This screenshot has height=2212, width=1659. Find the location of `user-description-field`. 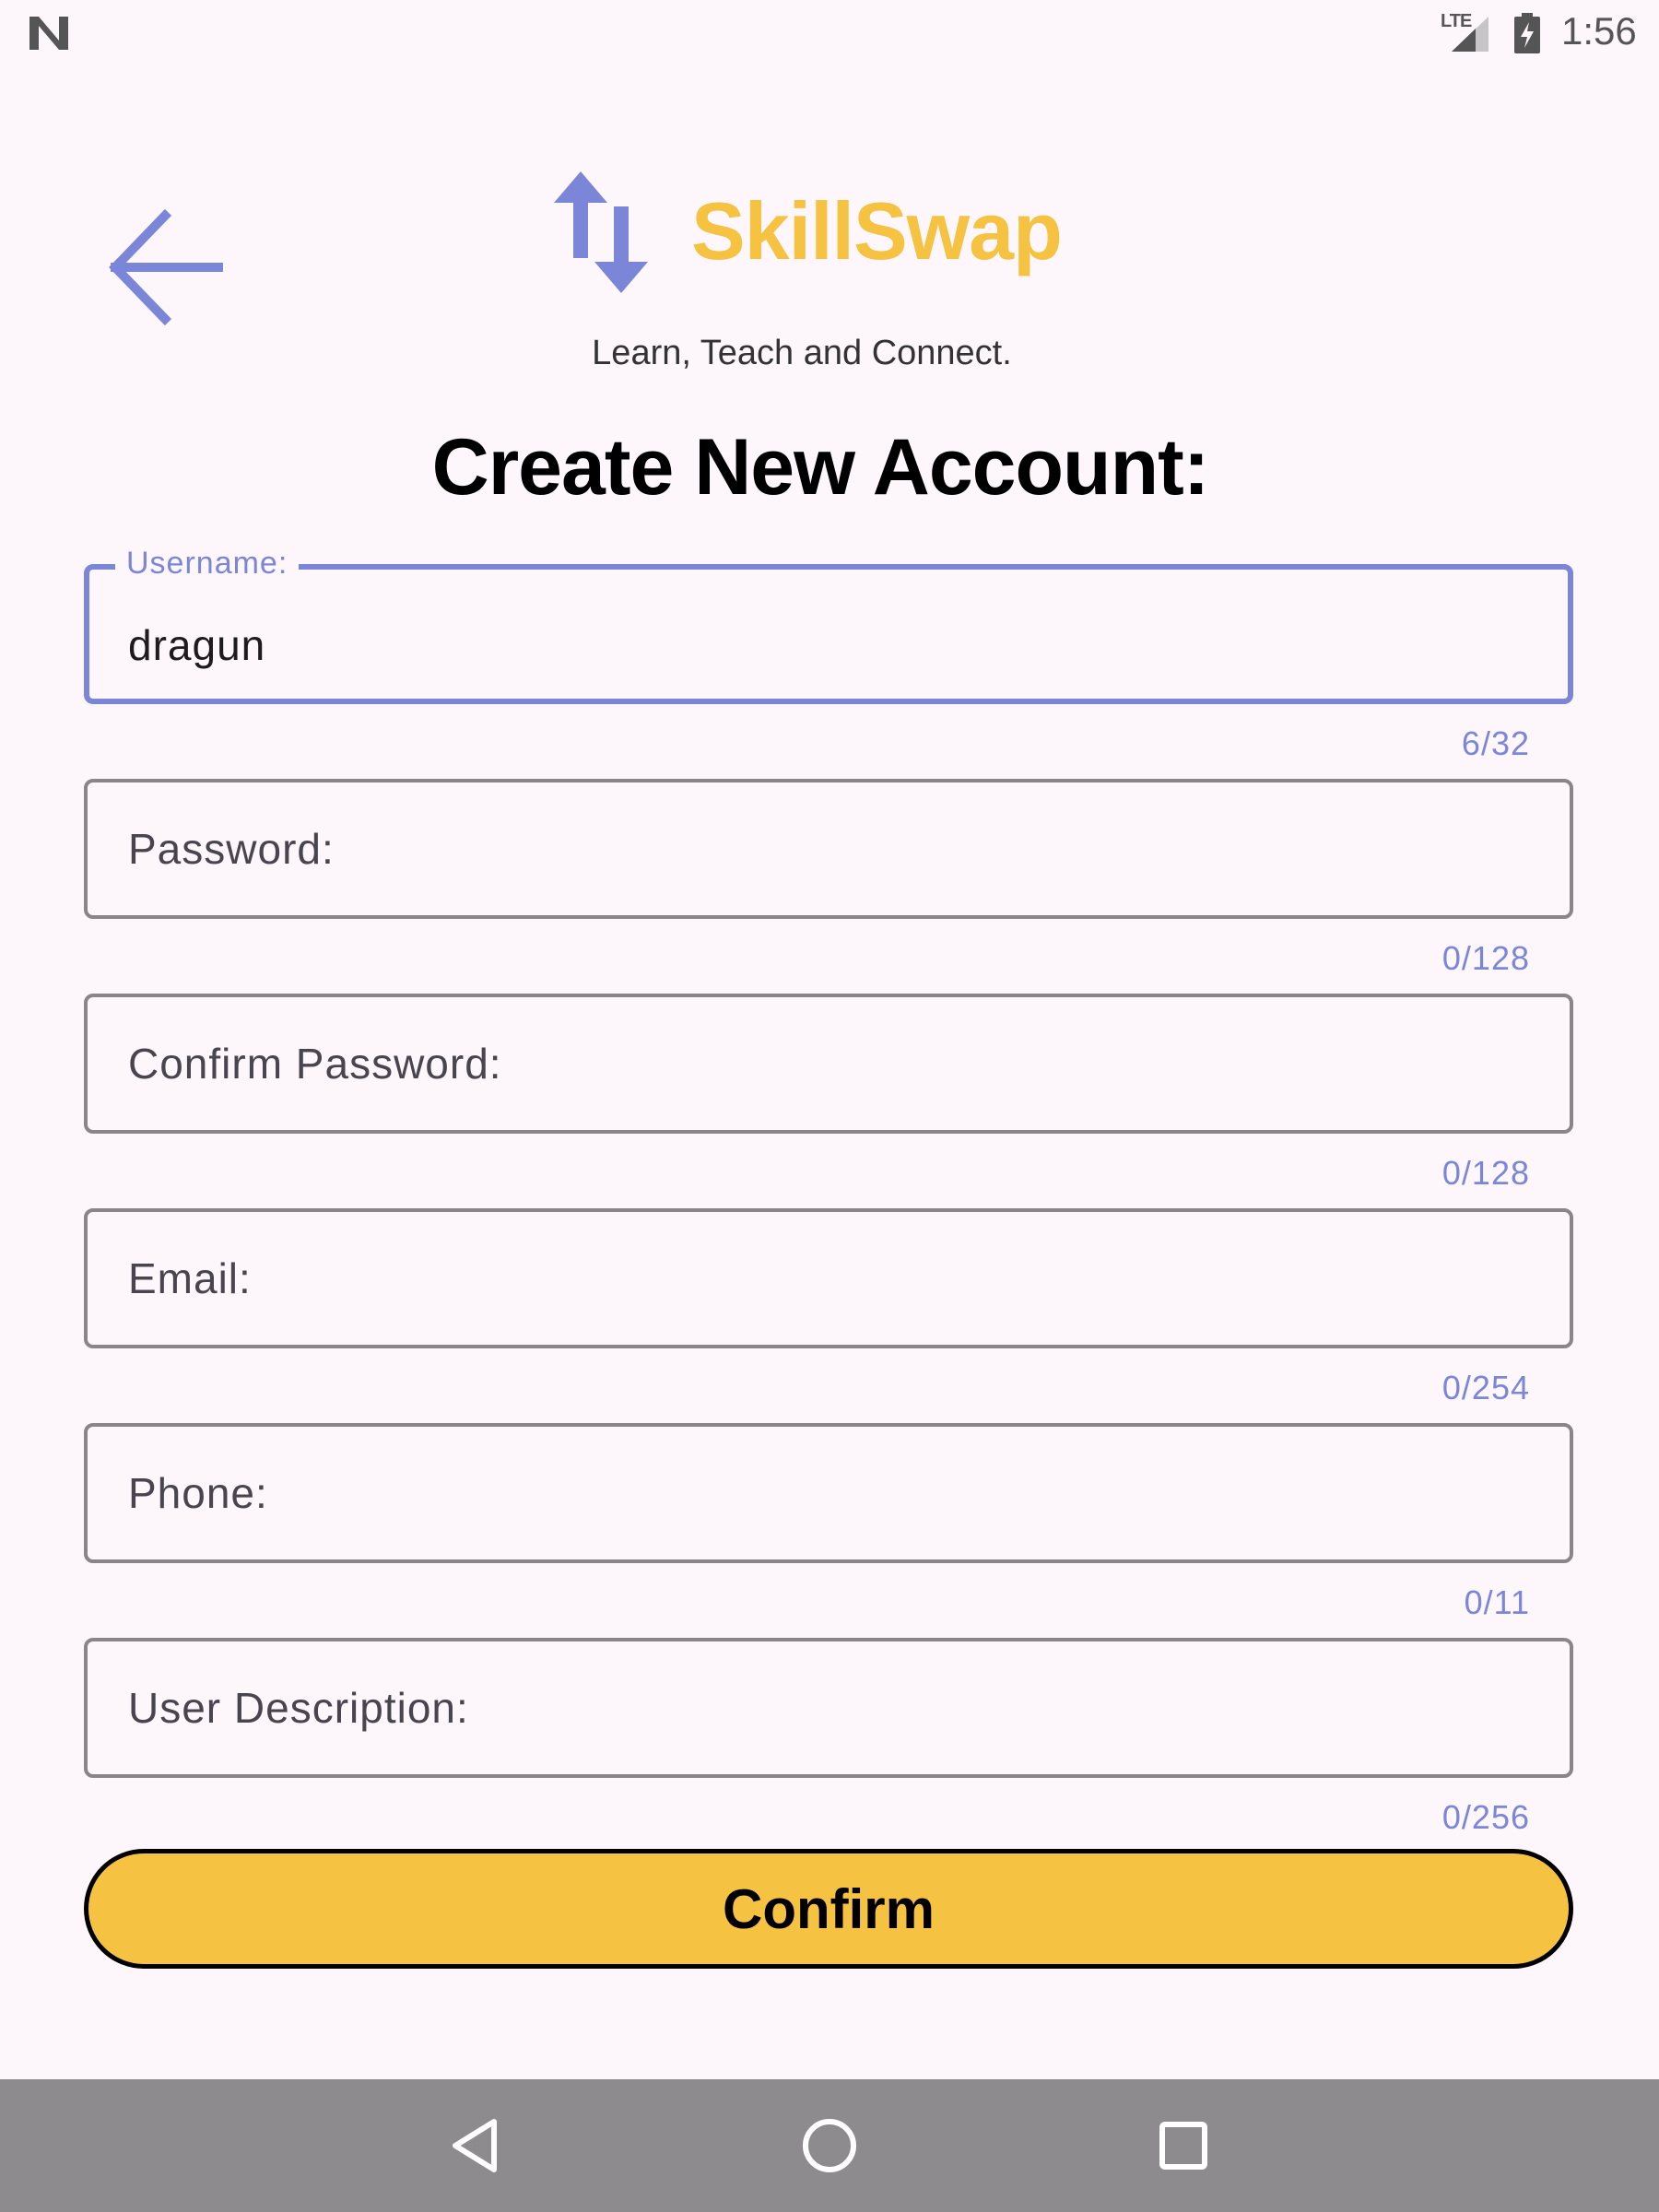

user-description-field is located at coordinates (828, 1708).